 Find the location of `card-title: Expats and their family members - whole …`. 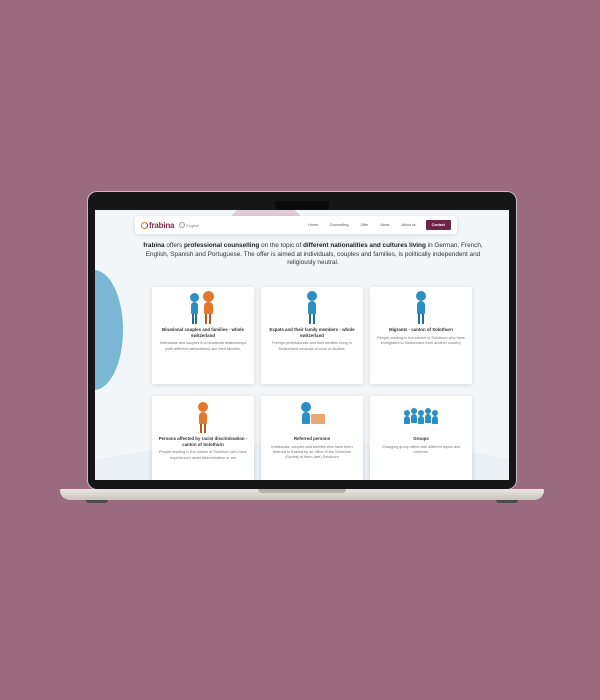

card-title: Expats and their family members - whole … is located at coordinates (312, 332).